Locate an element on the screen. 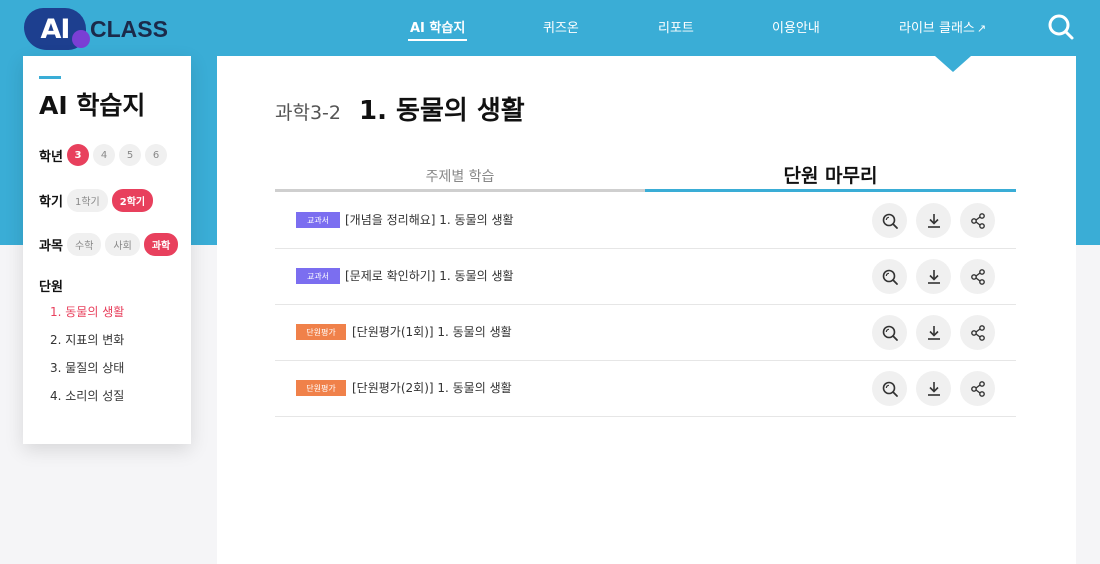 This screenshot has height=564, width=1100. logo-ai-text: AI is located at coordinates (55, 29).